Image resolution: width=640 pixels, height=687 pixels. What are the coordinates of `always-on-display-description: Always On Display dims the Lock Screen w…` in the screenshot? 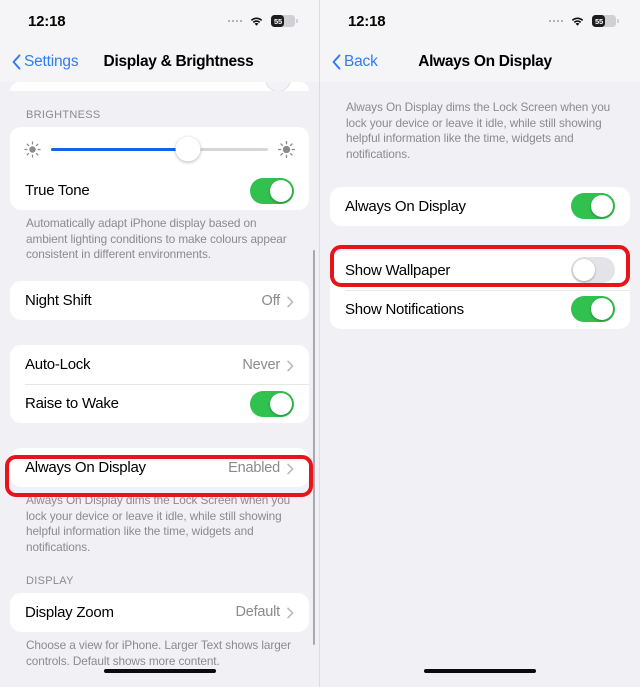 It's located at (478, 131).